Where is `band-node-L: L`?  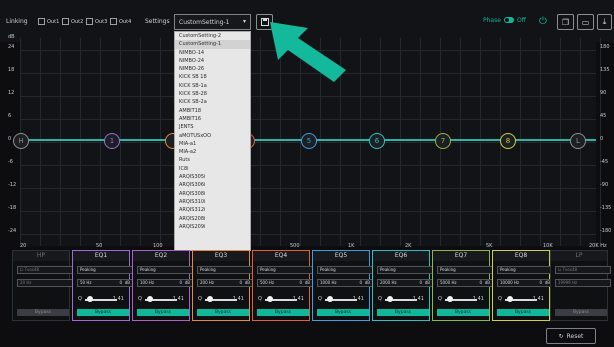 band-node-L: L is located at coordinates (578, 141).